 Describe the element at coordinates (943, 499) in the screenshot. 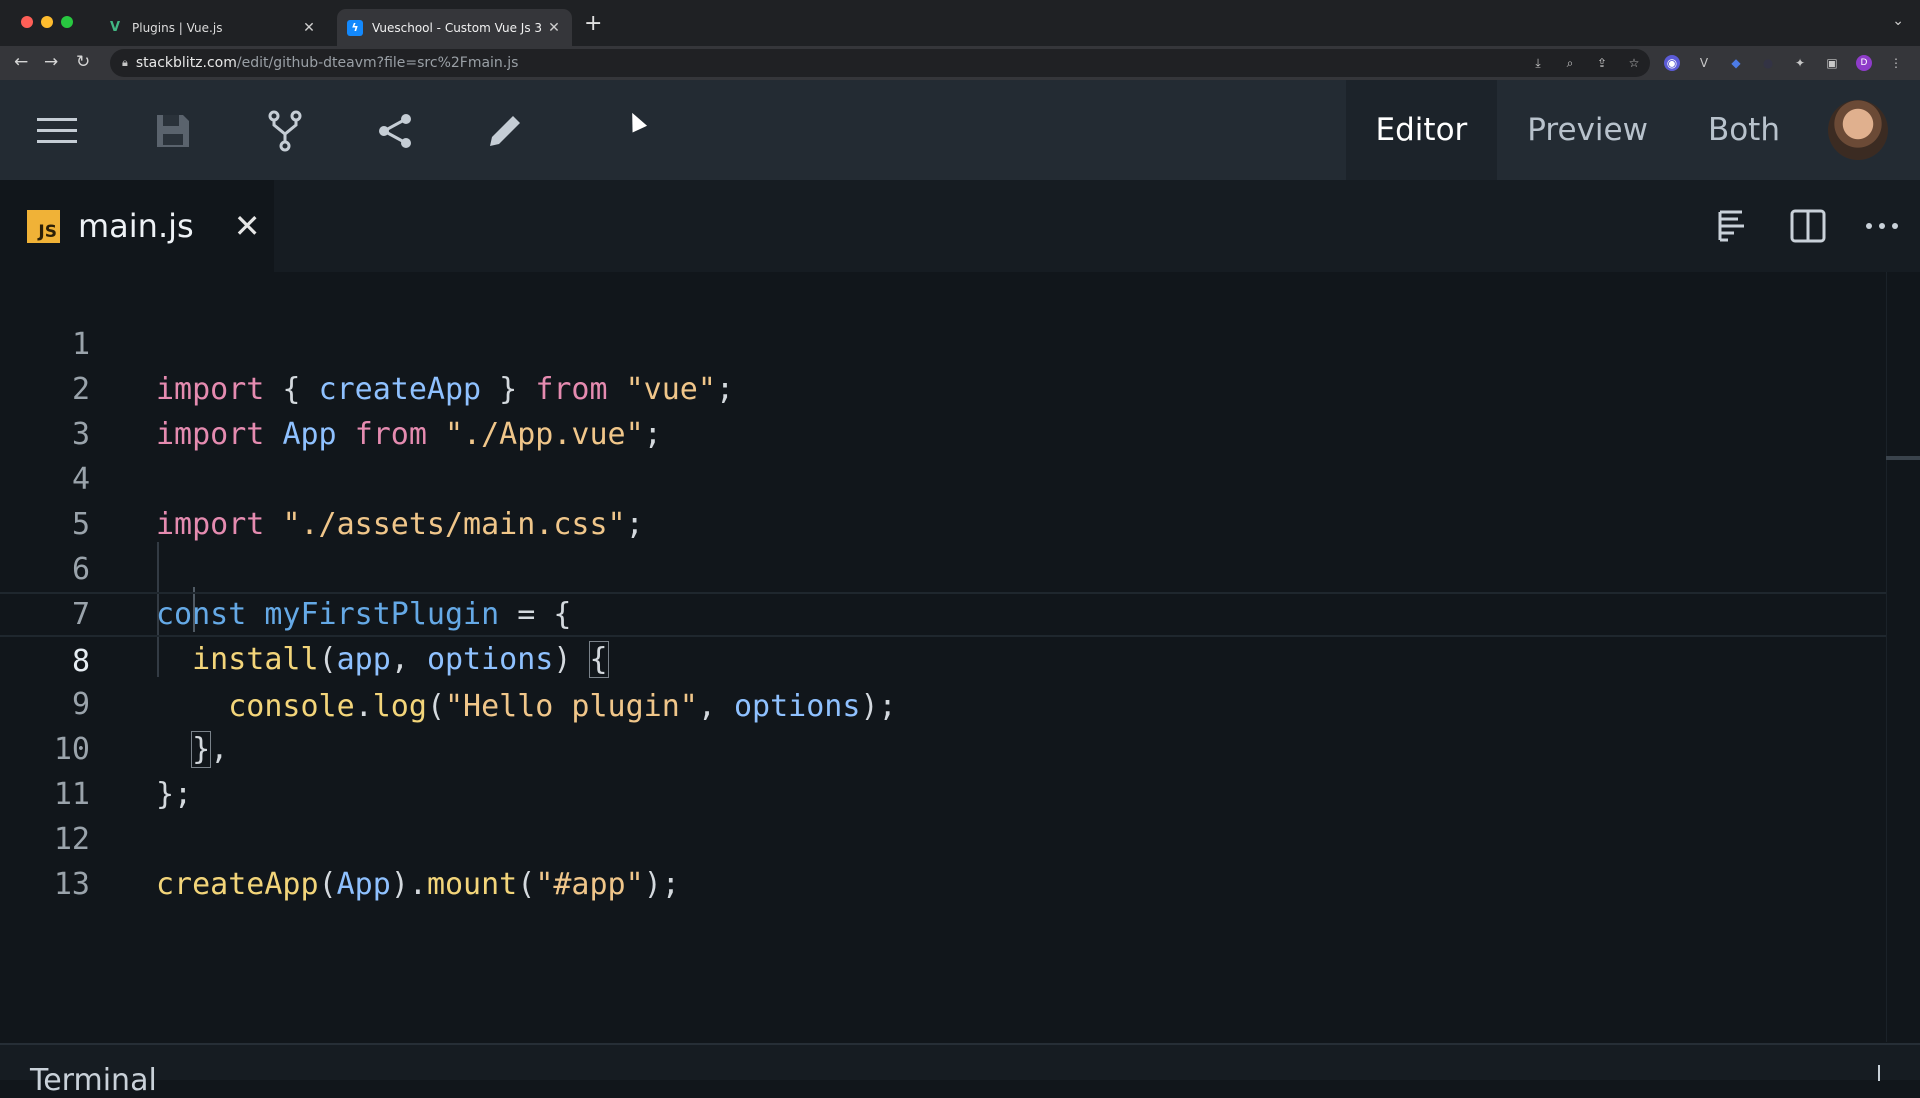

I see `code-line: 5` at that location.